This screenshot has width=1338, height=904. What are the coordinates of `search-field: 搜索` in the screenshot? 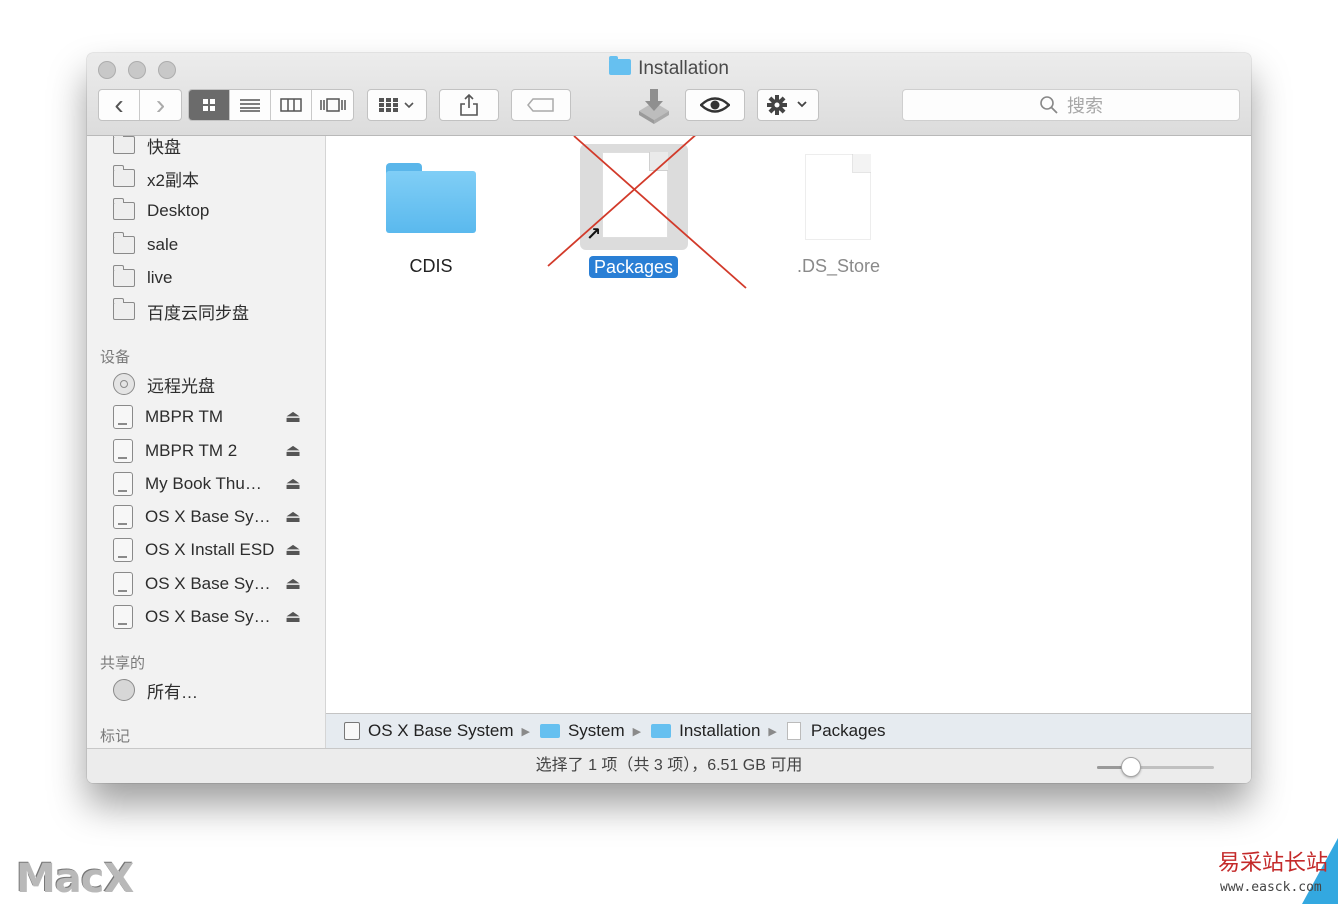 It's located at (1071, 105).